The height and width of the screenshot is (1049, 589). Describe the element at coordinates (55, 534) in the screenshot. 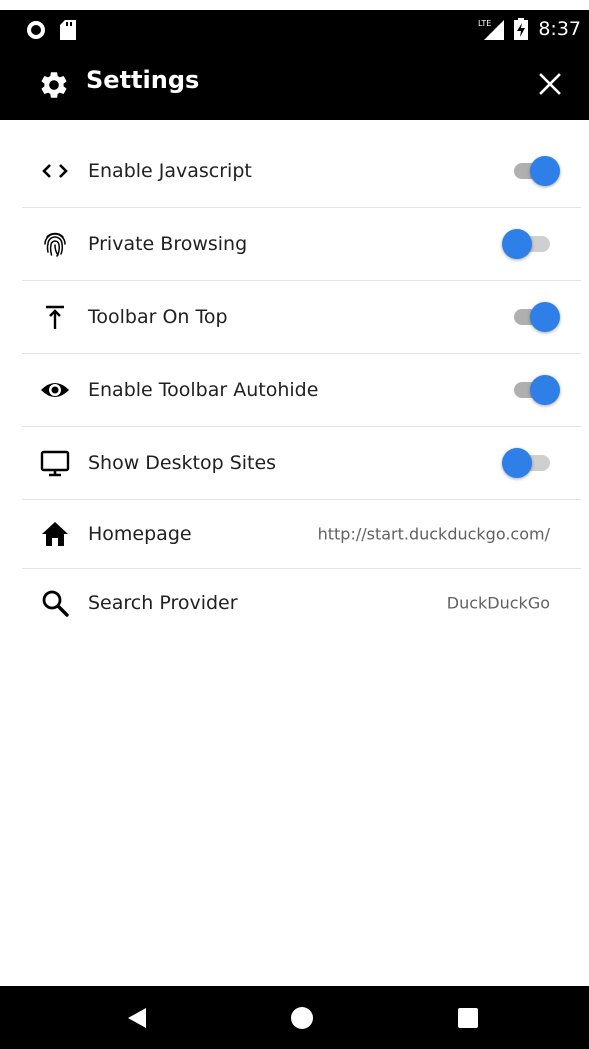

I see `home-icon` at that location.